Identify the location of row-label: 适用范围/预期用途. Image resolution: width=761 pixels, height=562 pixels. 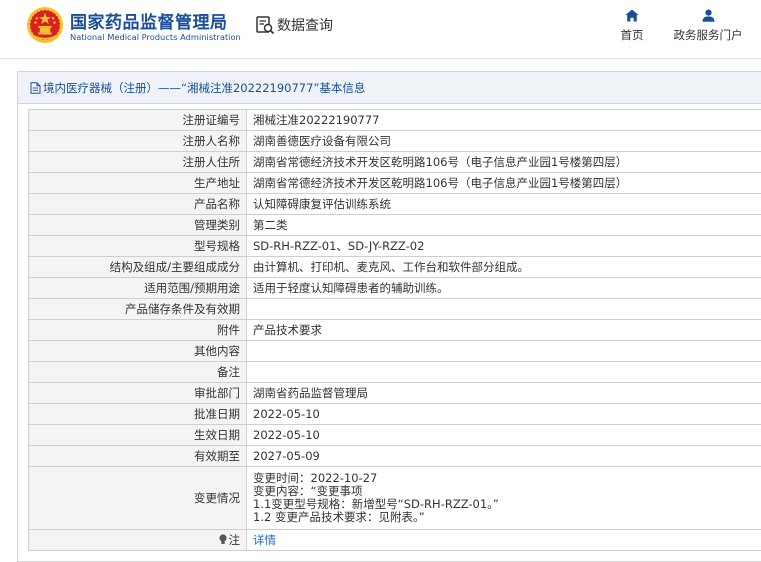
(137, 288).